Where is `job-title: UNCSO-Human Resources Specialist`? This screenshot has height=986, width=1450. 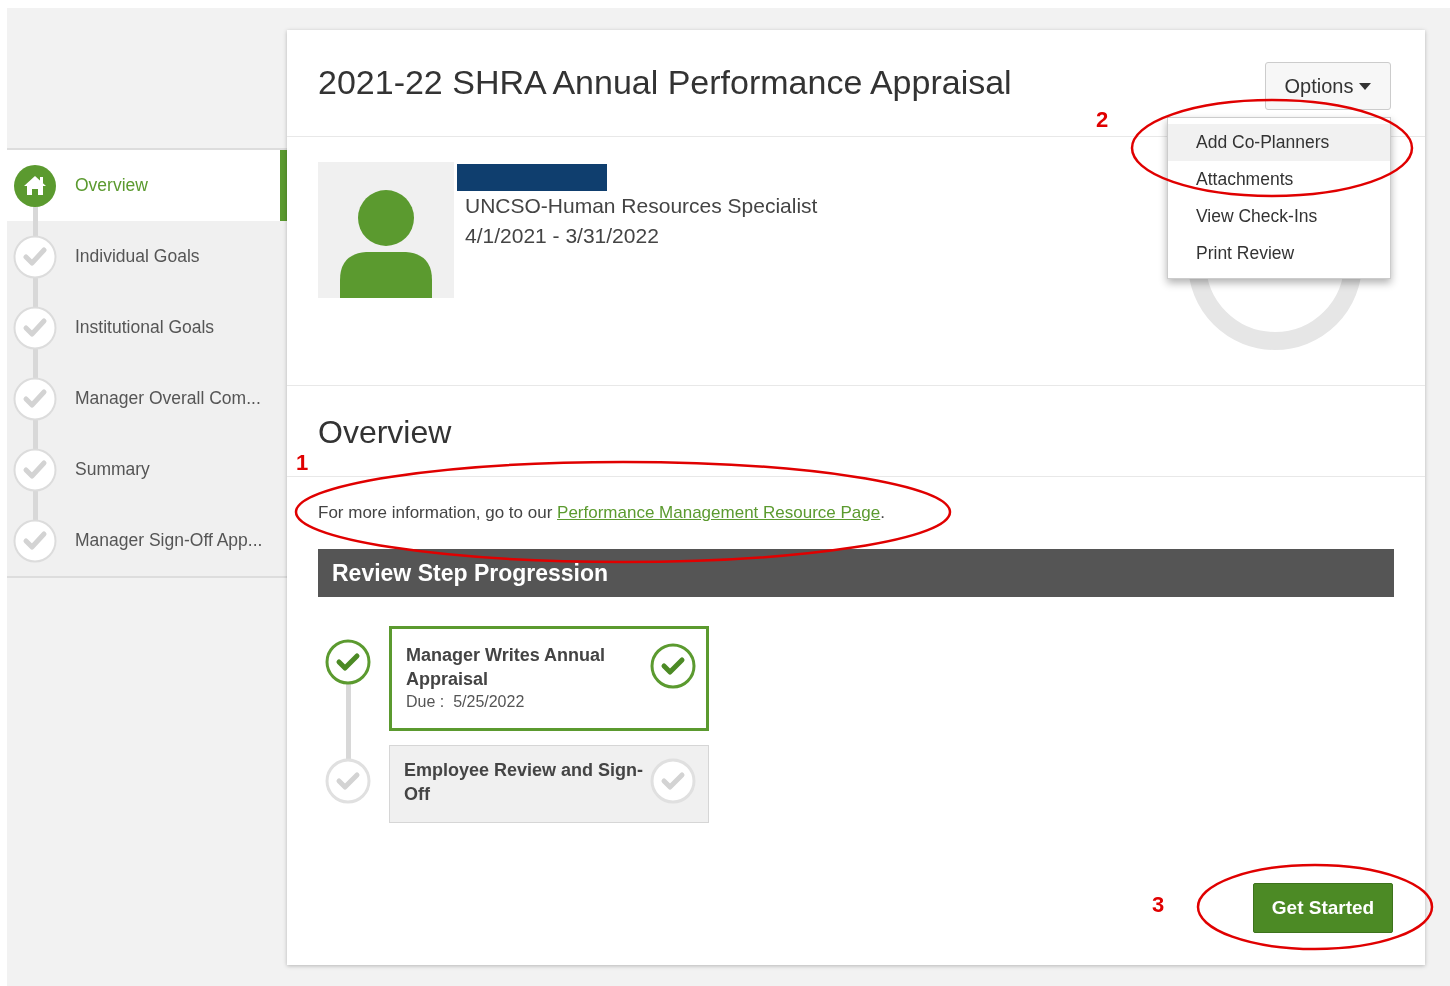
job-title: UNCSO-Human Resources Specialist is located at coordinates (641, 206).